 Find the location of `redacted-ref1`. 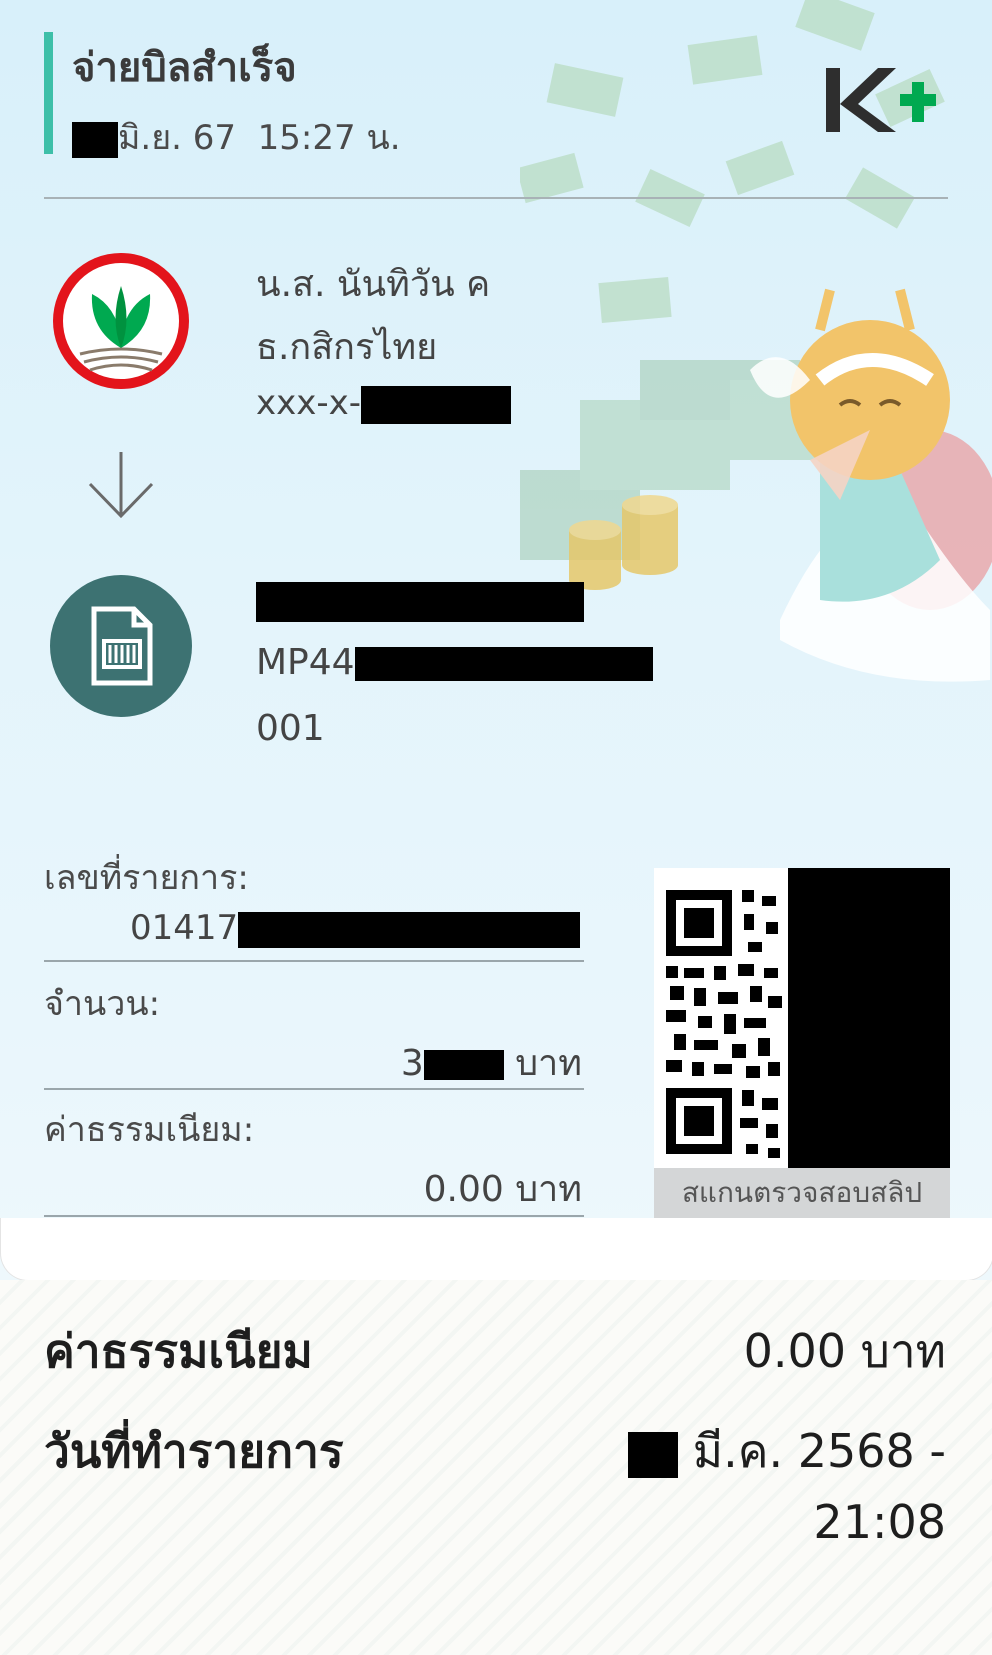

redacted-ref1 is located at coordinates (503, 664).